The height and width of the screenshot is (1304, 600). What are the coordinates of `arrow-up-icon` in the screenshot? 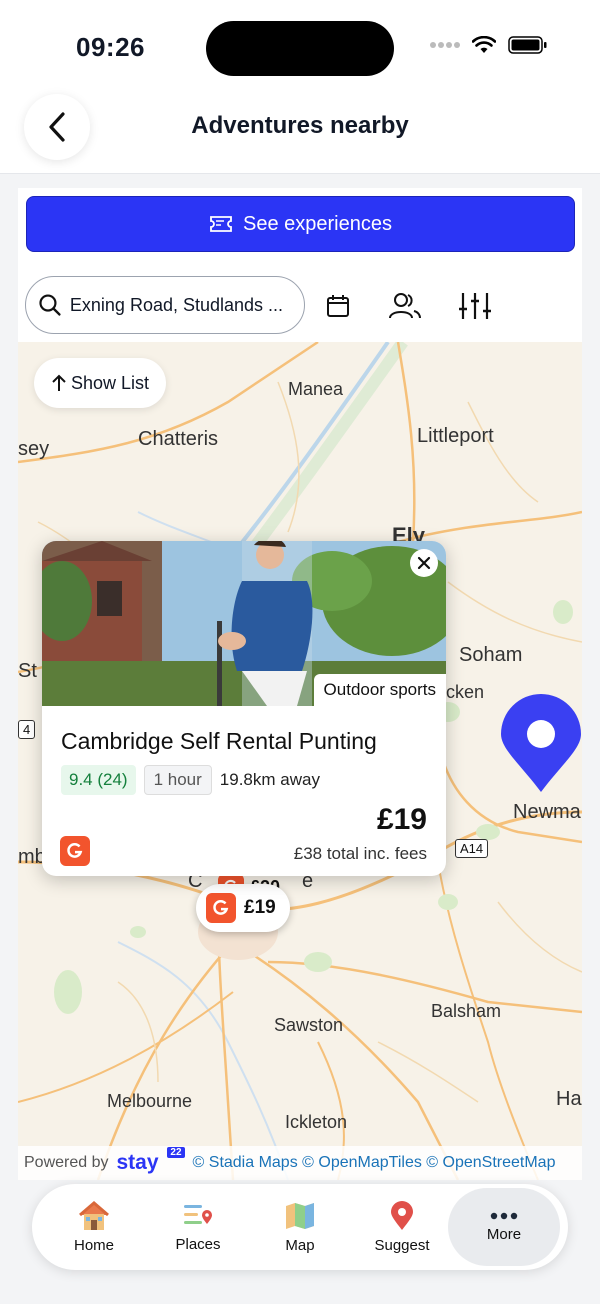 It's located at (59, 382).